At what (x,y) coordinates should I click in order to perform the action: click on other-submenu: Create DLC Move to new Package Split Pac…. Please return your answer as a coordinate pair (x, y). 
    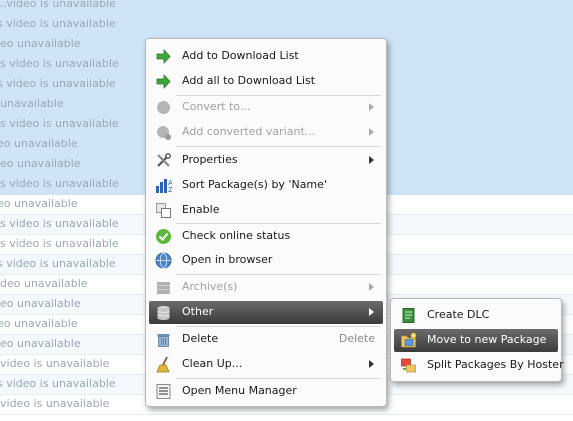
    Looking at the image, I should click on (477, 340).